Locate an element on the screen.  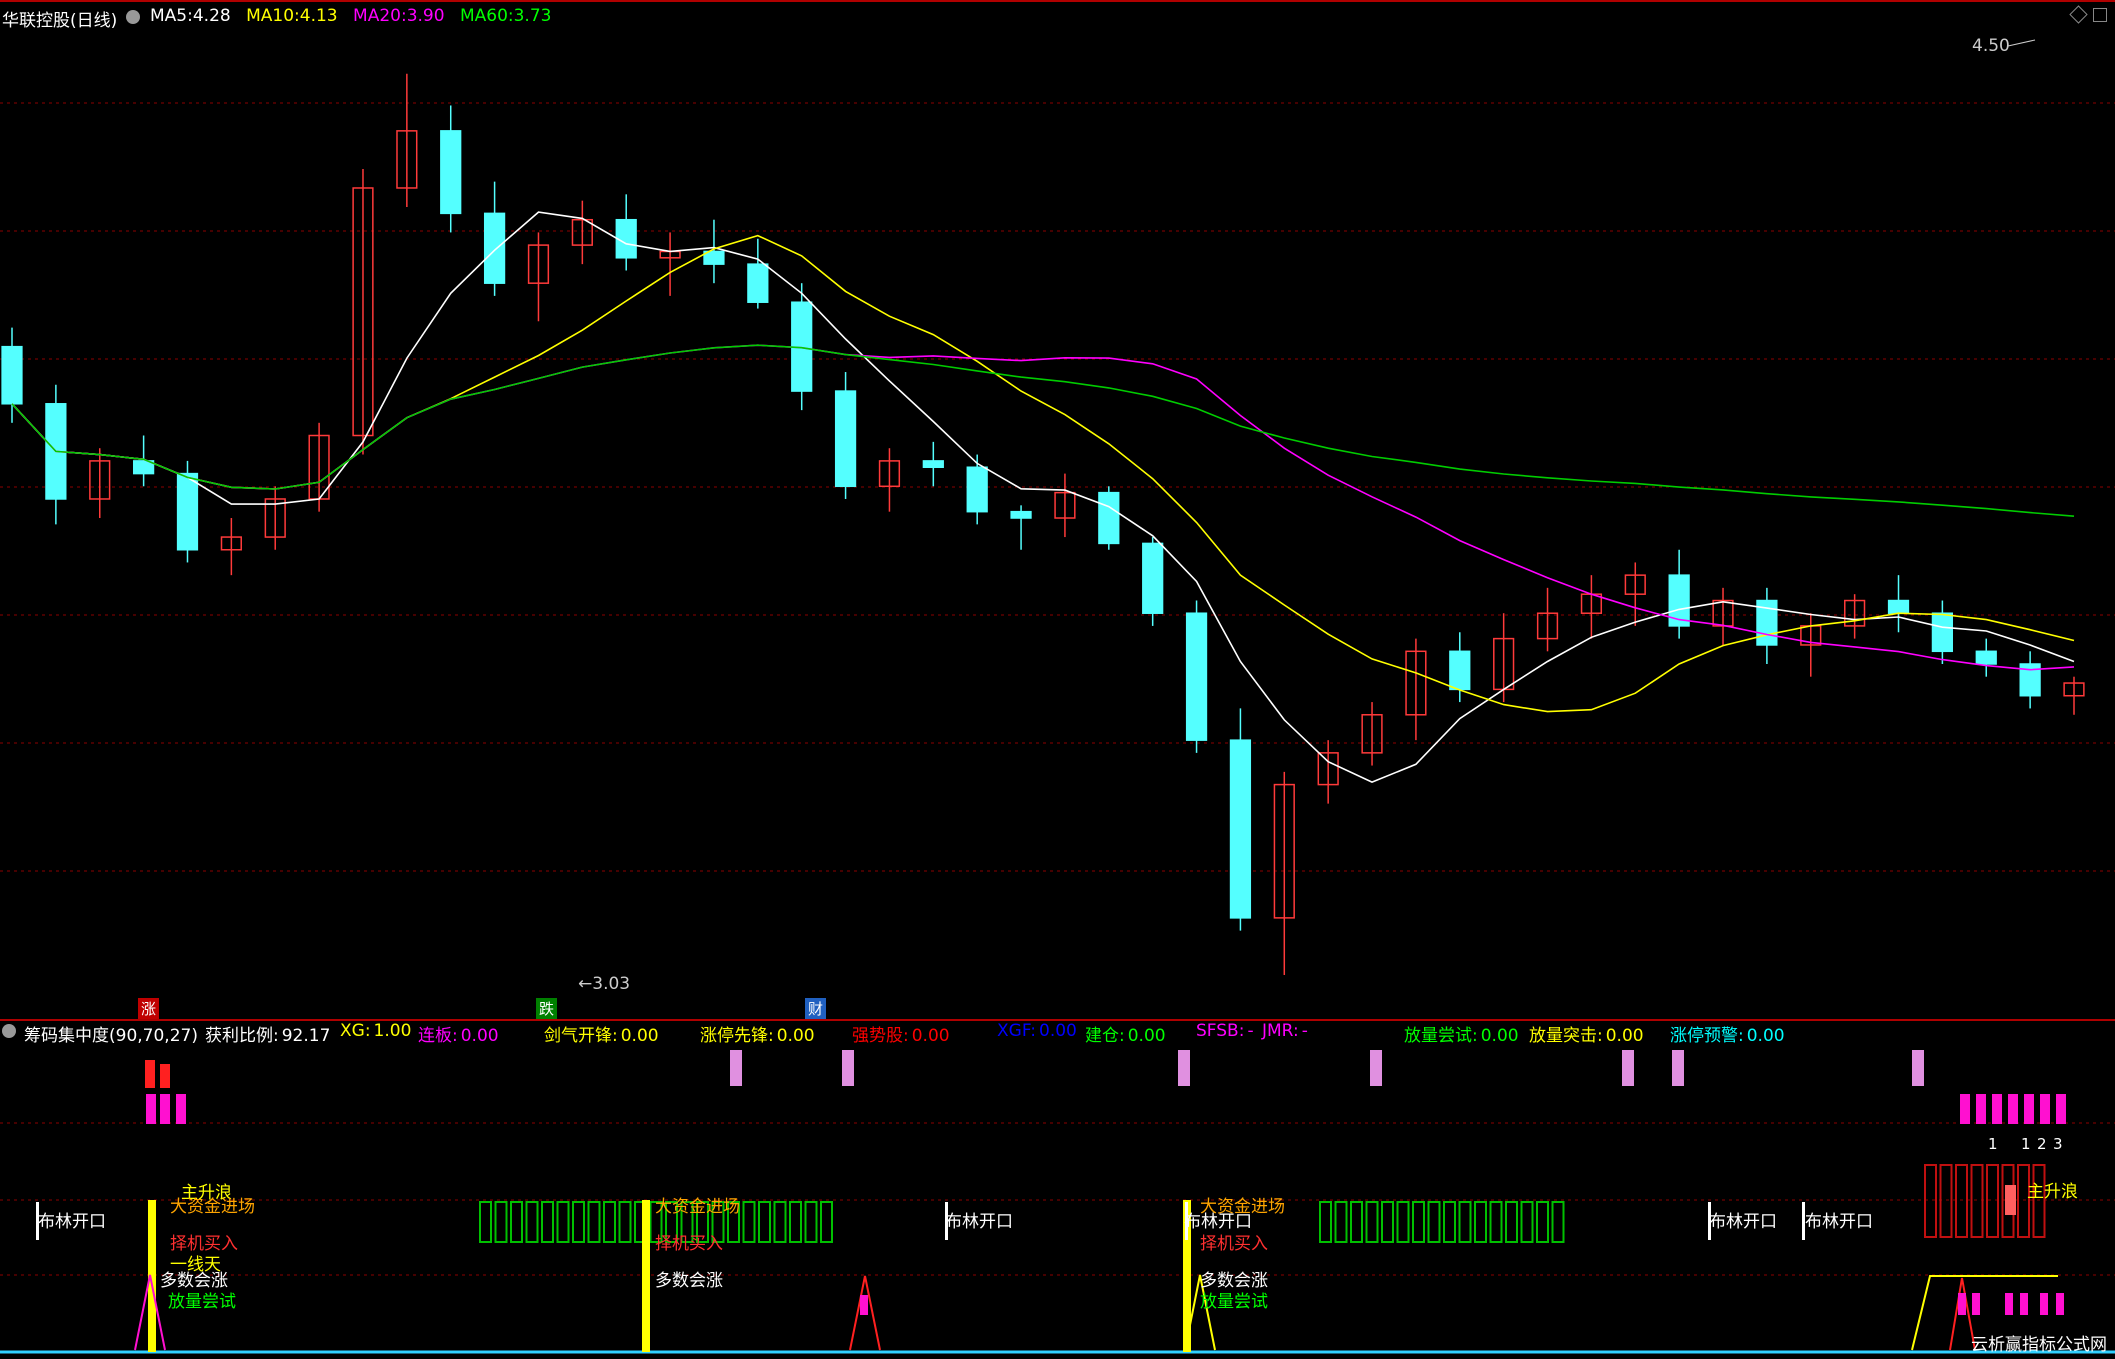
maximize-icon is located at coordinates (2100, 15).